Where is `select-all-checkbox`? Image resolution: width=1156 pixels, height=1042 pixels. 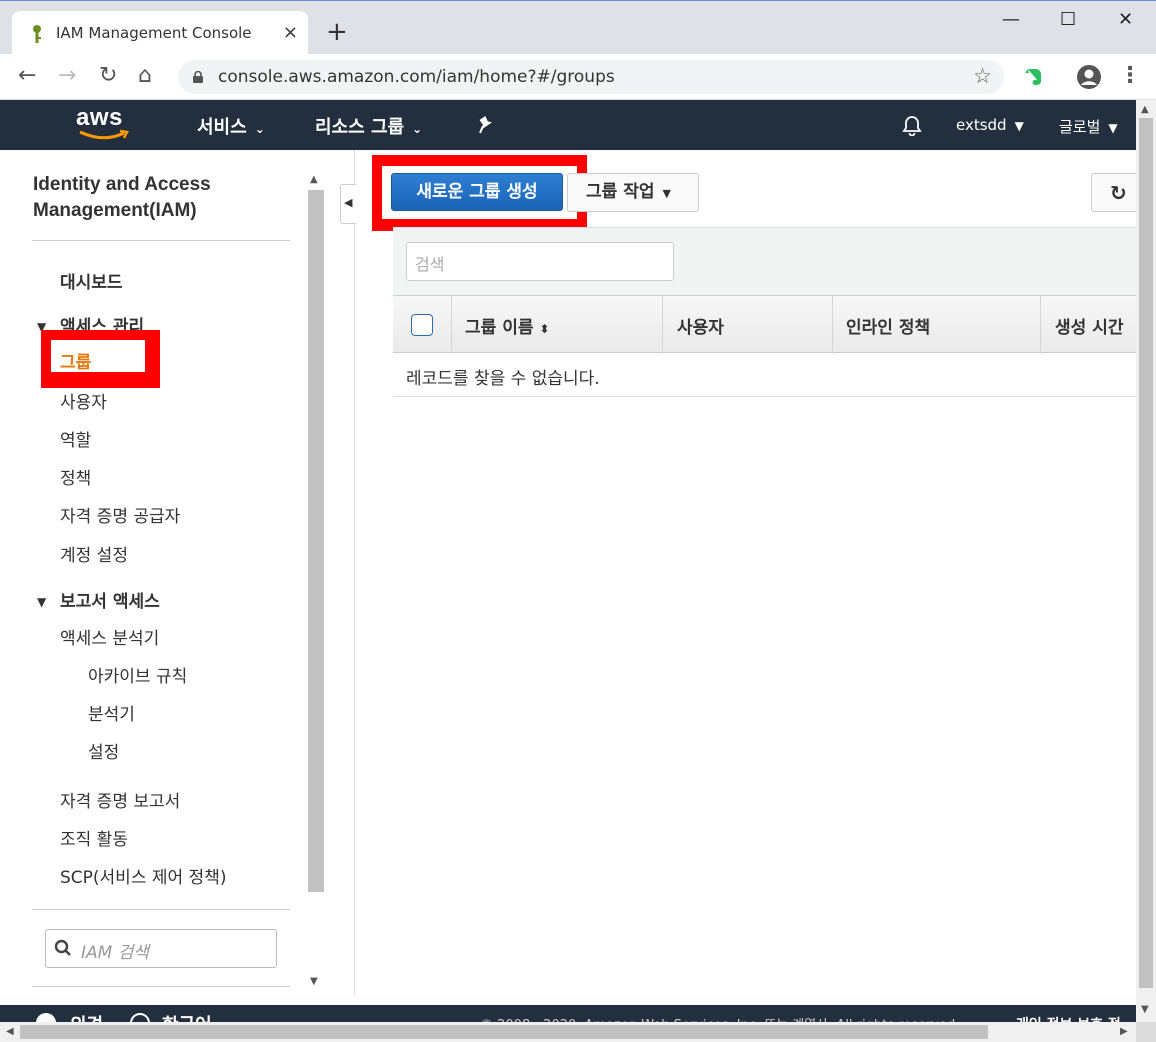
select-all-checkbox is located at coordinates (422, 325).